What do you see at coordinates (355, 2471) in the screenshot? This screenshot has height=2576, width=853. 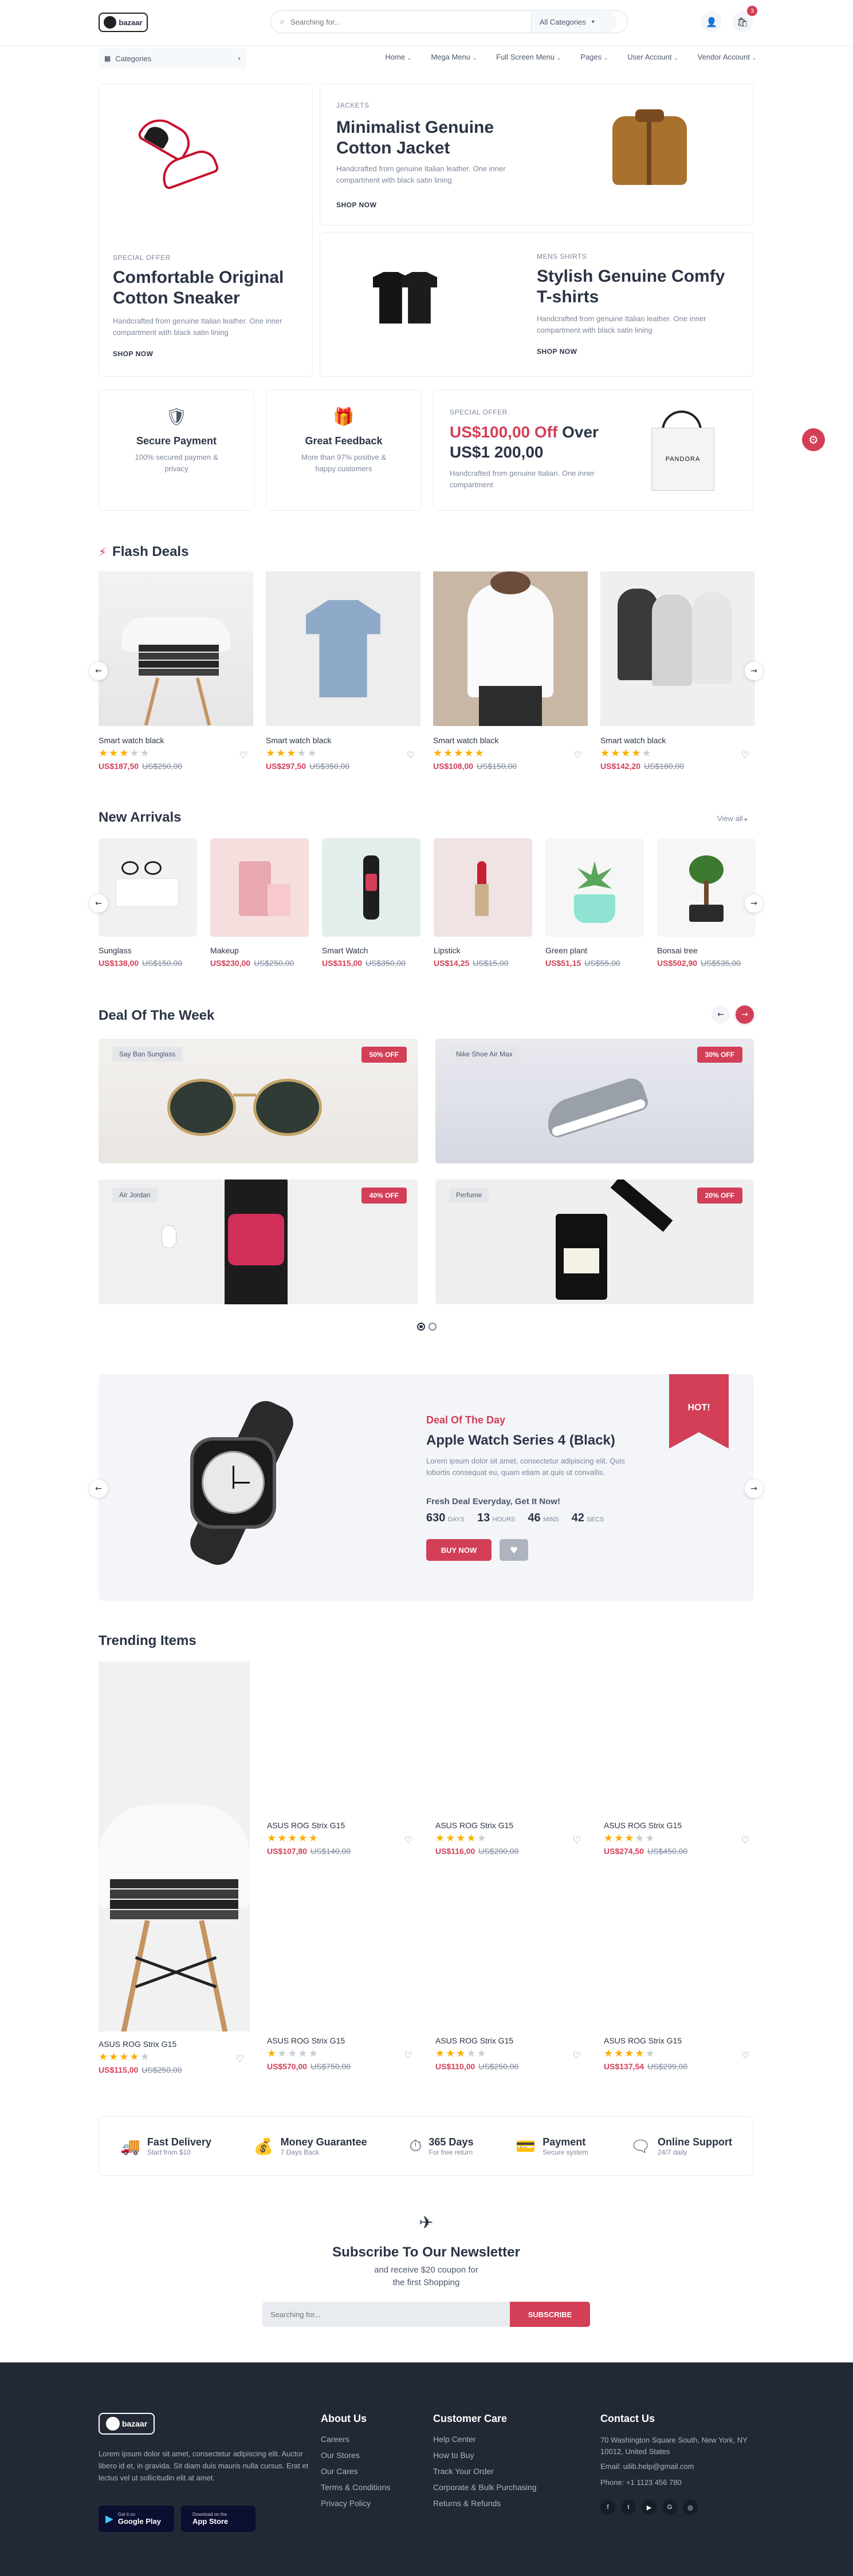 I see `footer-link: Our Cares` at bounding box center [355, 2471].